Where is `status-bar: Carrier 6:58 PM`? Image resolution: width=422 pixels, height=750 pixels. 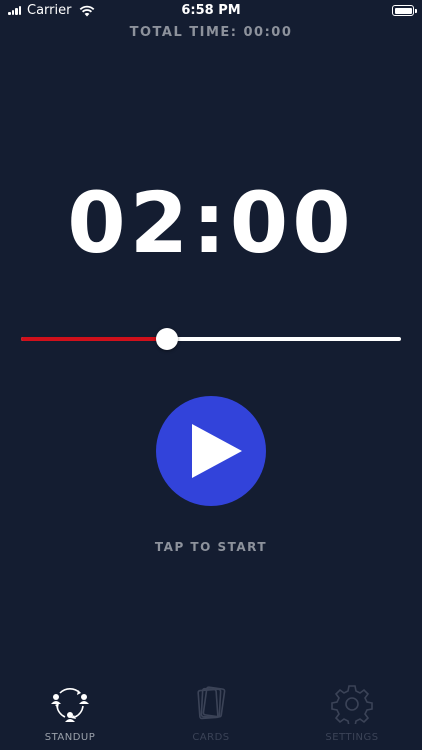 status-bar: Carrier 6:58 PM is located at coordinates (211, 11).